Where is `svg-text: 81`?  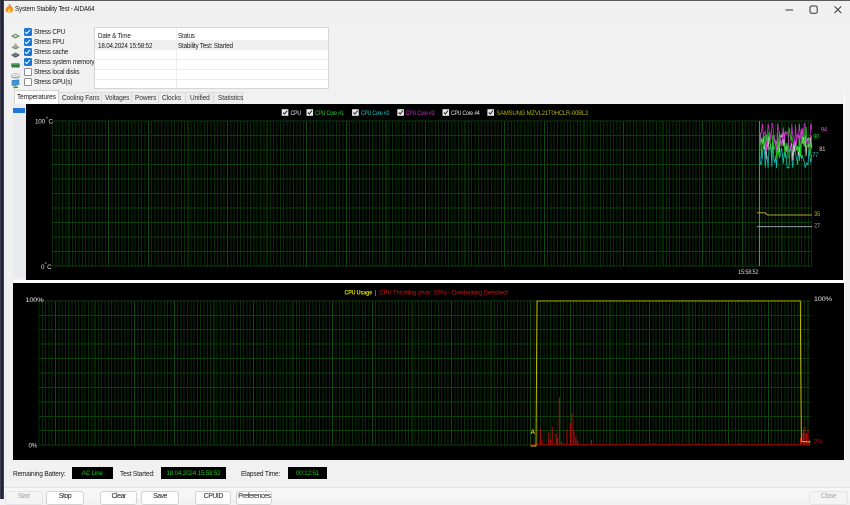 svg-text: 81 is located at coordinates (822, 148).